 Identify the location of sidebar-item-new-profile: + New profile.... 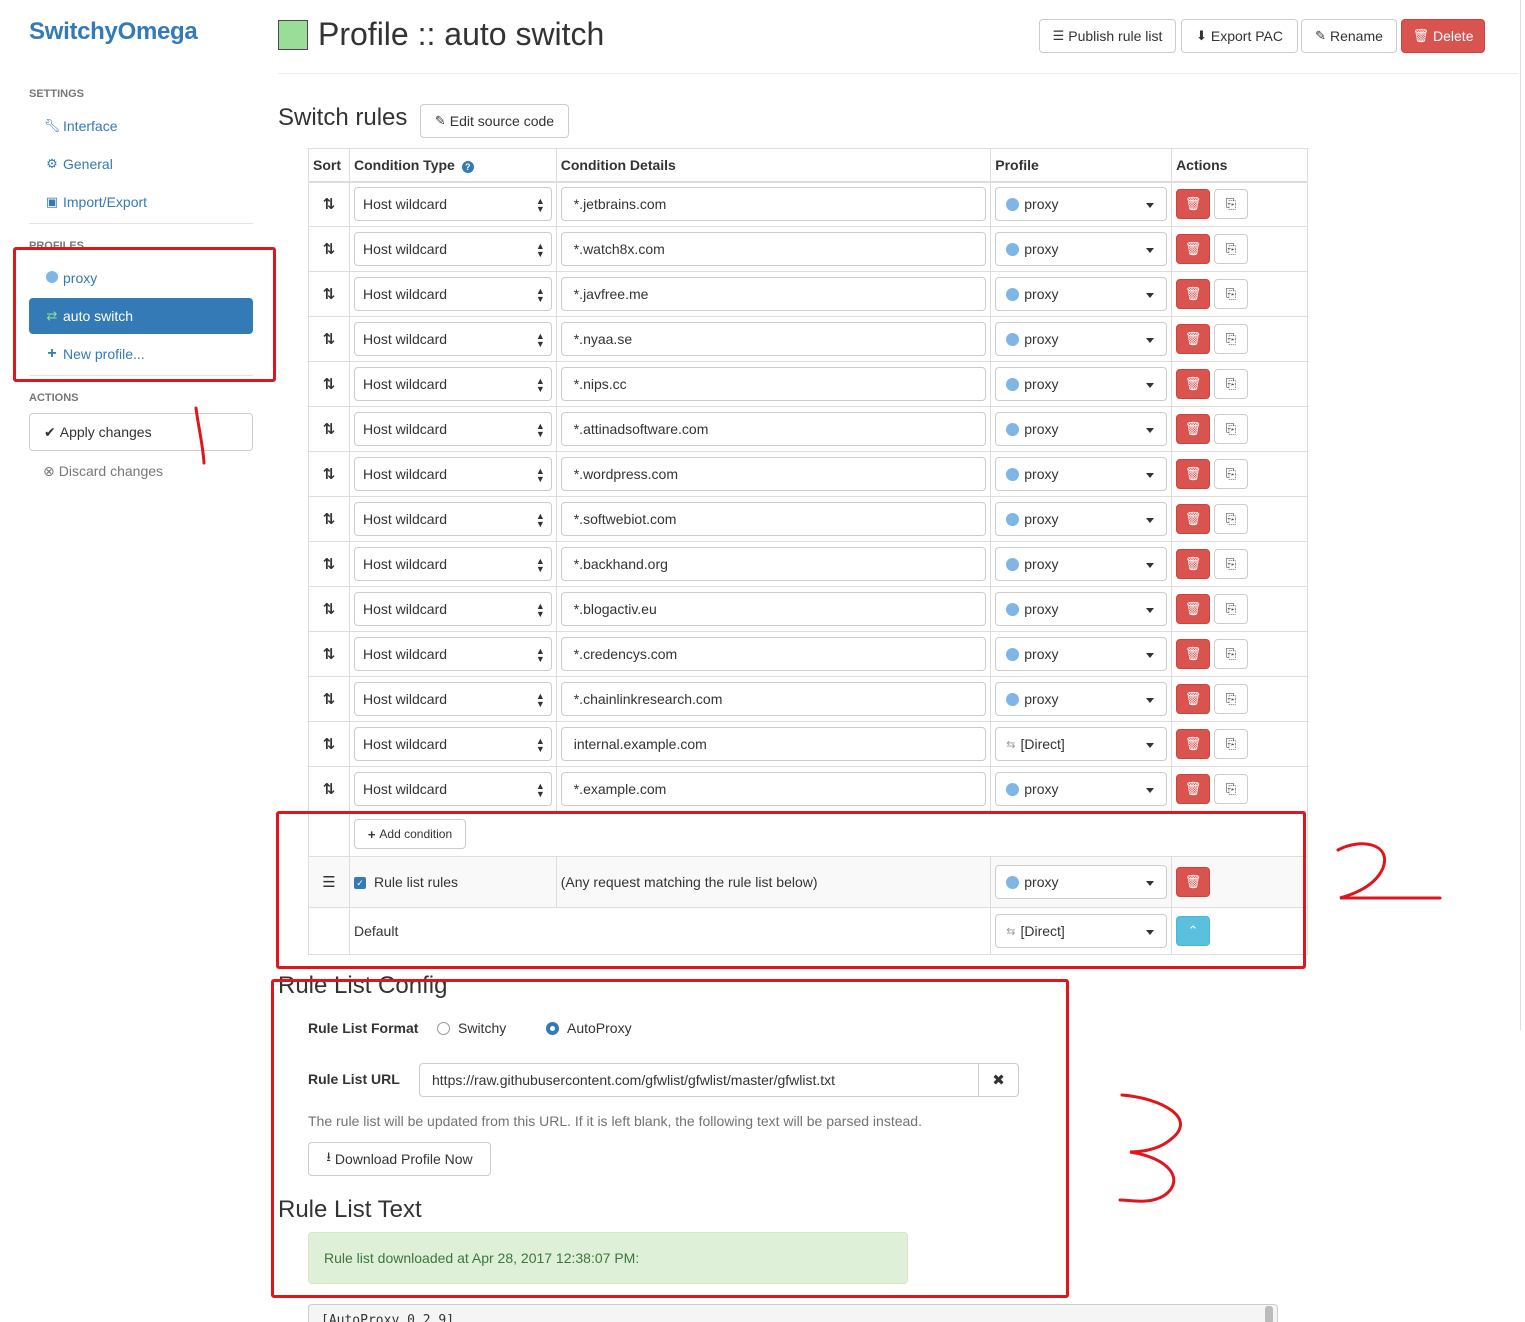
(141, 354).